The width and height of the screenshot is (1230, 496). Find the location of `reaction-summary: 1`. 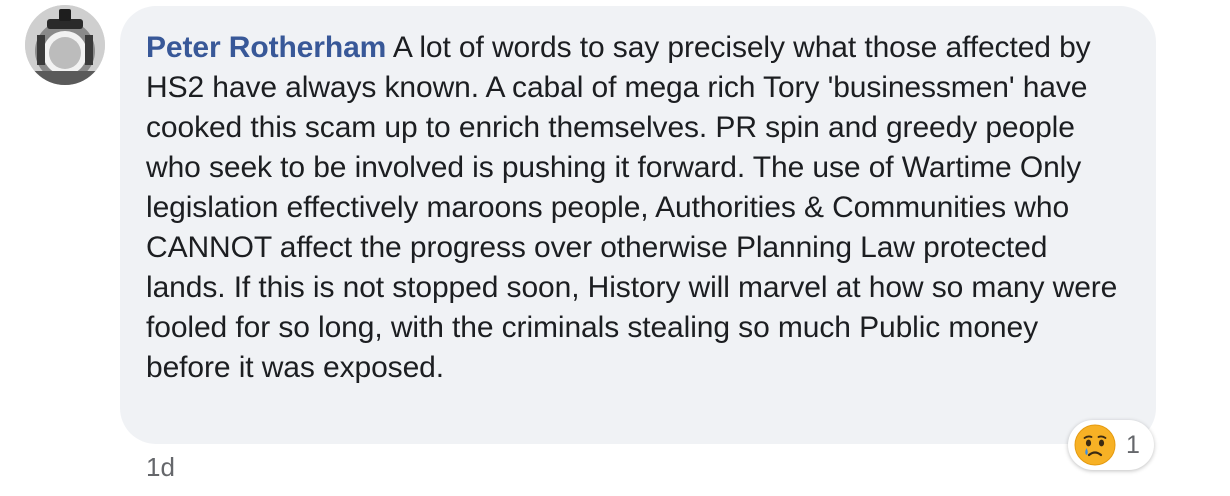

reaction-summary: 1 is located at coordinates (1111, 445).